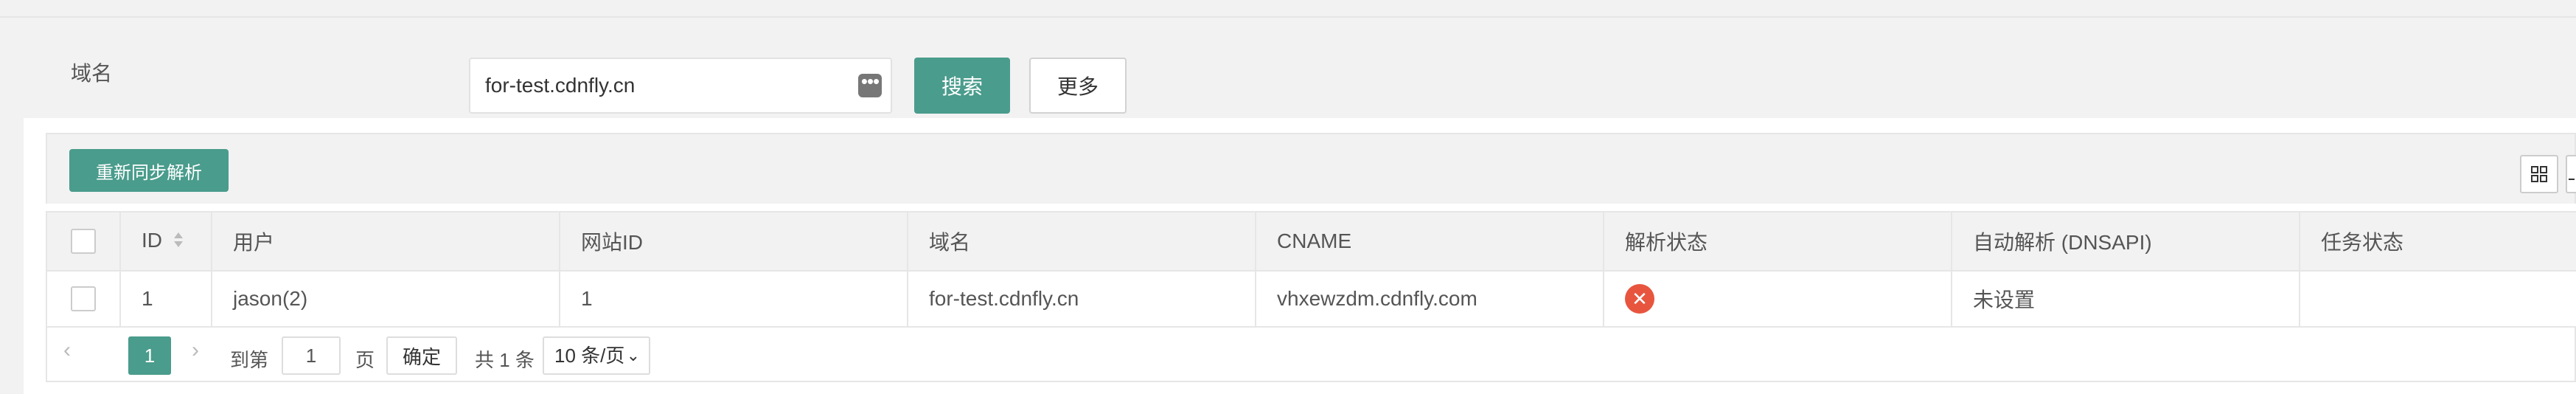 Image resolution: width=2576 pixels, height=394 pixels. What do you see at coordinates (149, 170) in the screenshot?
I see `resync-button: 重新同步解析` at bounding box center [149, 170].